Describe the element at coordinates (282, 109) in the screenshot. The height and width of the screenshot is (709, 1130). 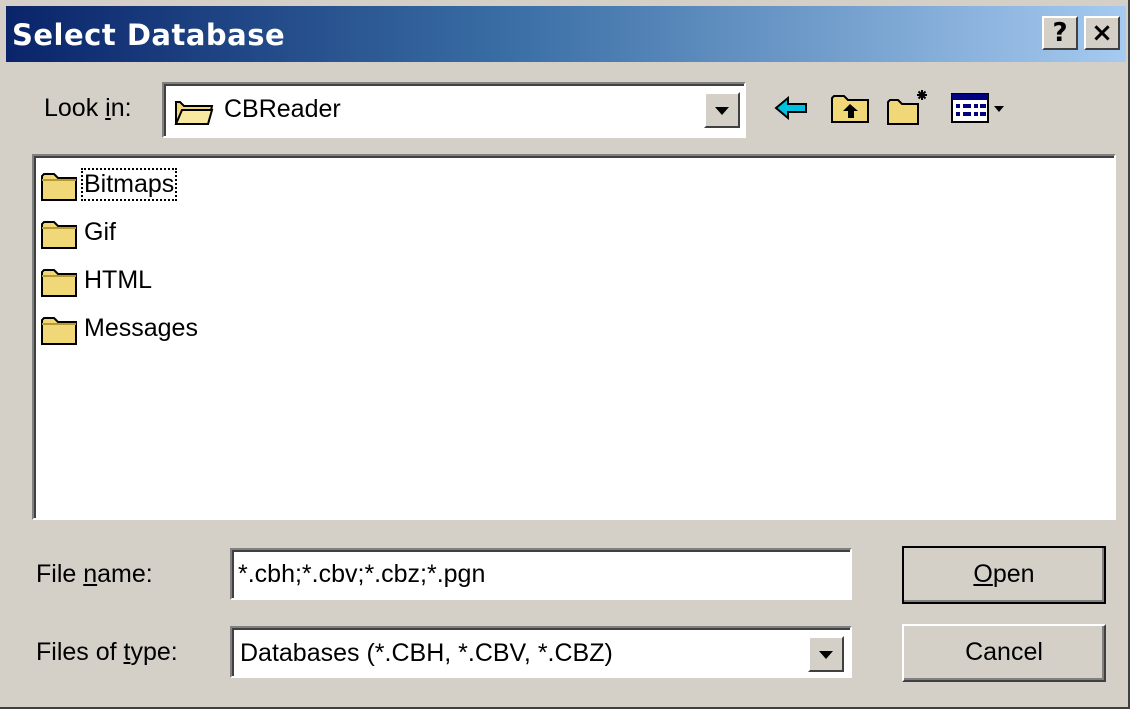
I see `look-in-value: CBReader` at that location.